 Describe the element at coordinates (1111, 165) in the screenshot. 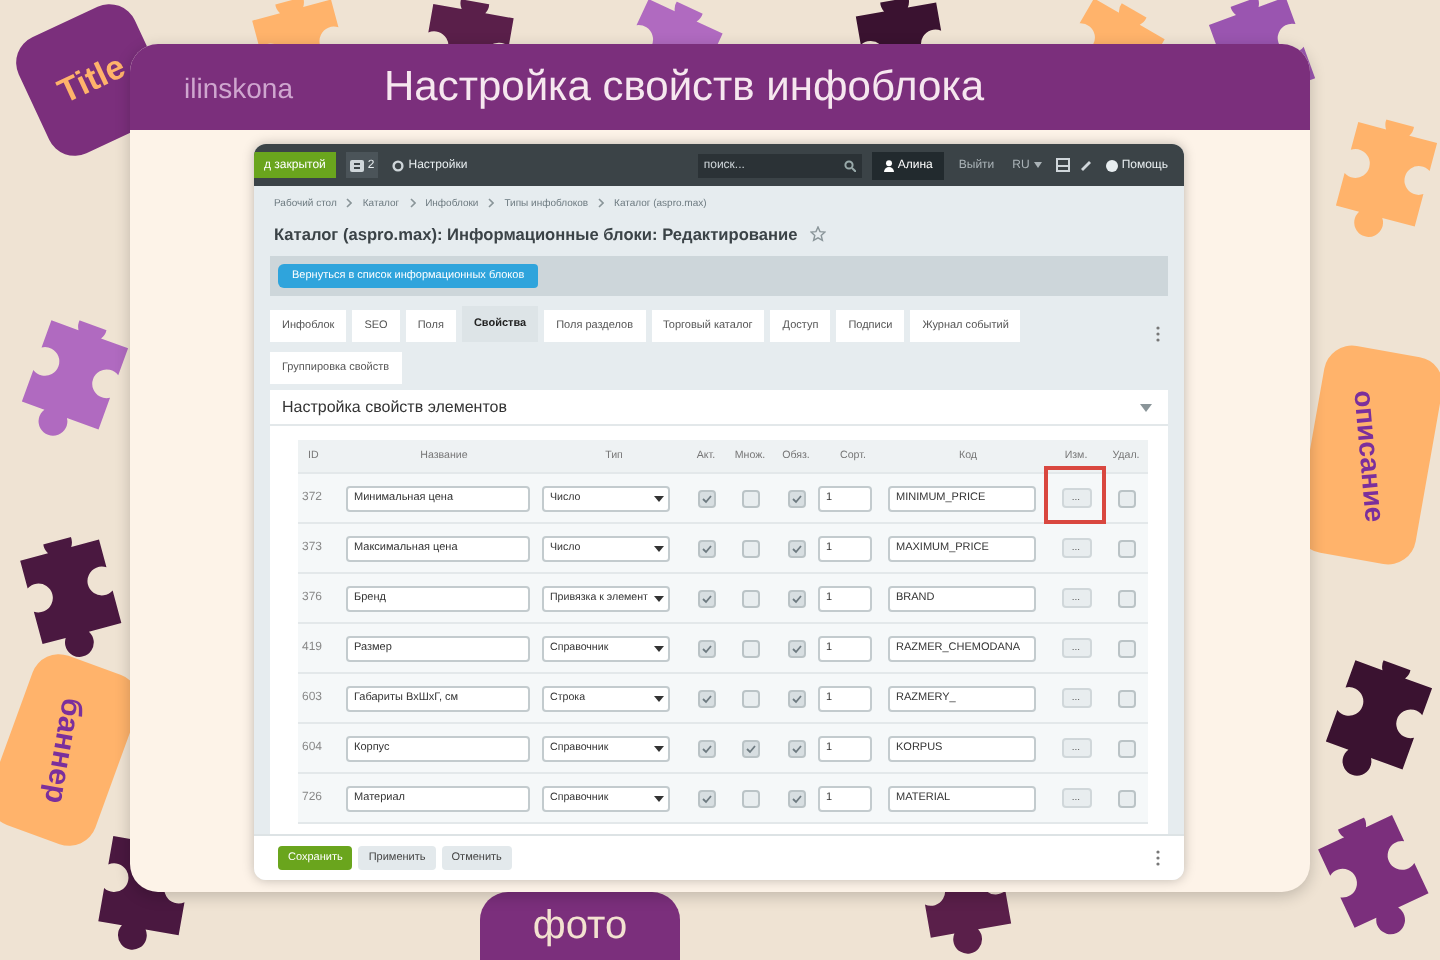

I see `help-icon` at that location.